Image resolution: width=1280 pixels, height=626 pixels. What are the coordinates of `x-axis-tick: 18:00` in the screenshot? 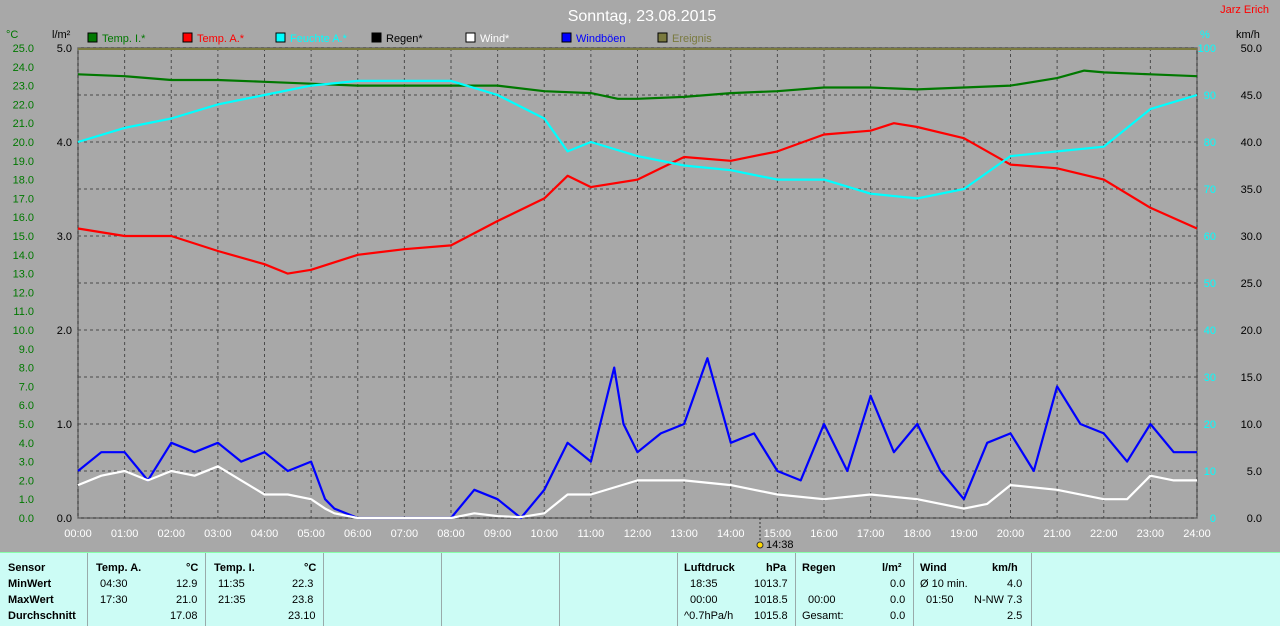 It's located at (917, 534).